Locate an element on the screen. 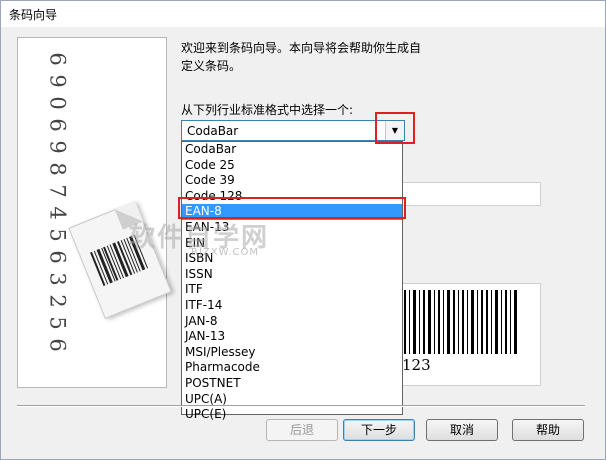 The width and height of the screenshot is (606, 460). format-option: ITF is located at coordinates (292, 290).